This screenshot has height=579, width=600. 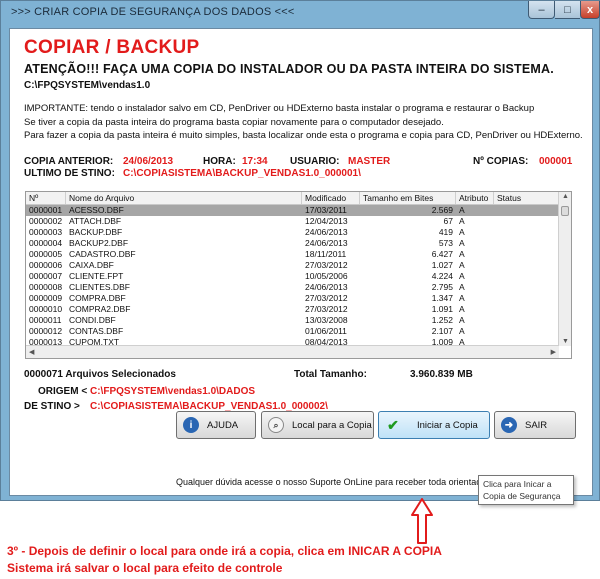 I want to click on table-row: 0000011 CONDI.DBF 13/03/2008 1.252 A, so click(x=292, y=320).